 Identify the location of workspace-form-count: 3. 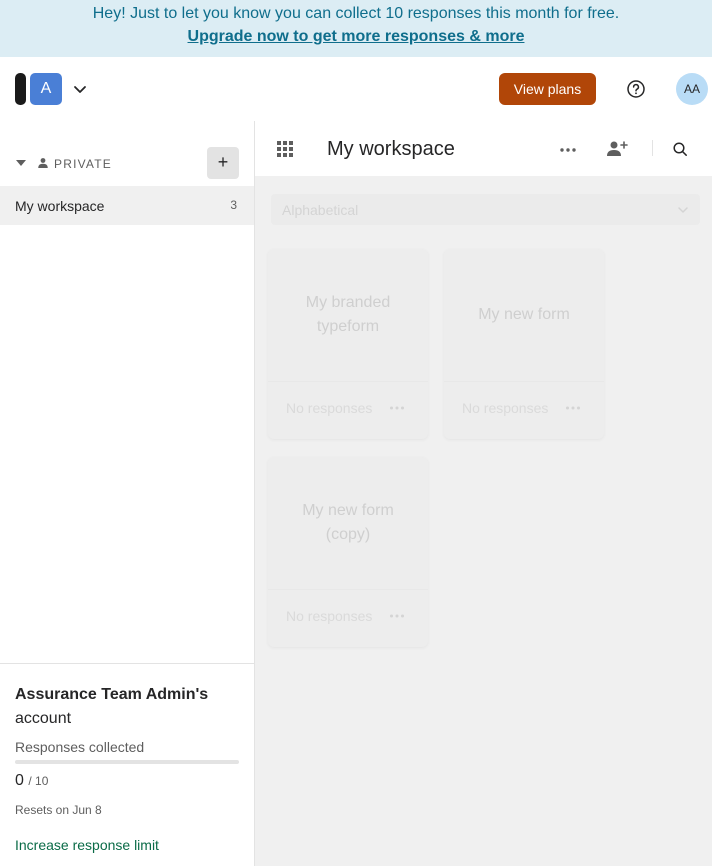
(233, 205).